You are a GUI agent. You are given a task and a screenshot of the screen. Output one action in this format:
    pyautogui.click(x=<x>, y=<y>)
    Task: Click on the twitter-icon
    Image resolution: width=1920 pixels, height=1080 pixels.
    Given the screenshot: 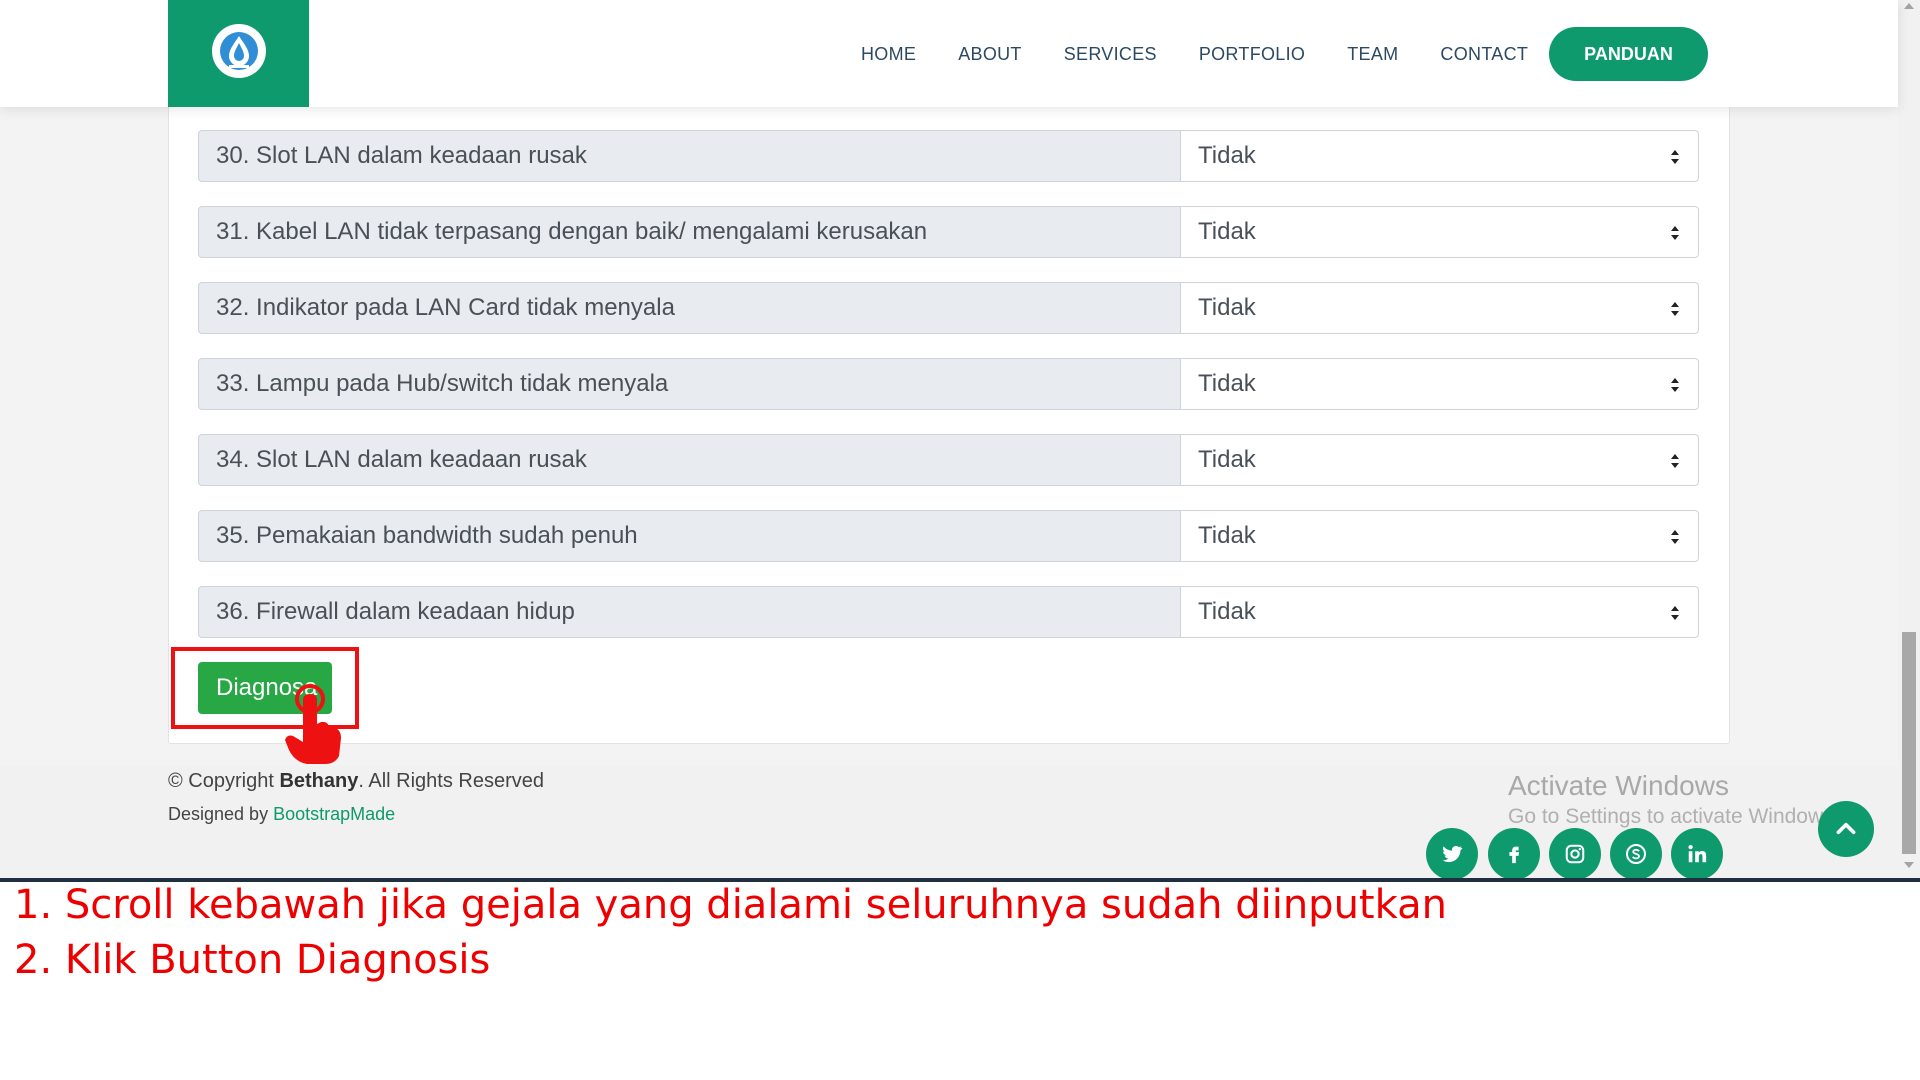 What is the action you would take?
    pyautogui.click(x=1452, y=854)
    